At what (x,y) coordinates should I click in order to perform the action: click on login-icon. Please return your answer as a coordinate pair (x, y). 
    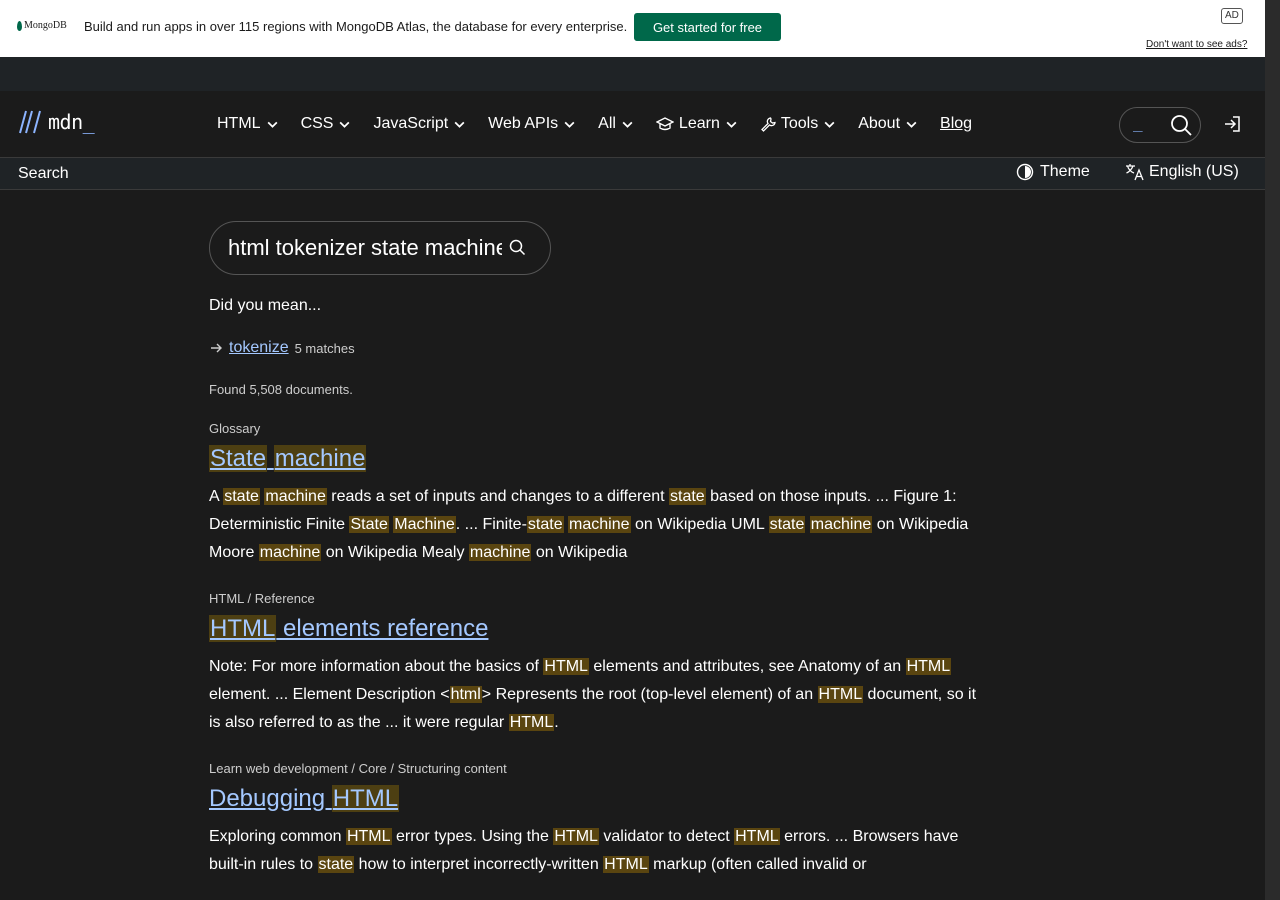
    Looking at the image, I should click on (1232, 124).